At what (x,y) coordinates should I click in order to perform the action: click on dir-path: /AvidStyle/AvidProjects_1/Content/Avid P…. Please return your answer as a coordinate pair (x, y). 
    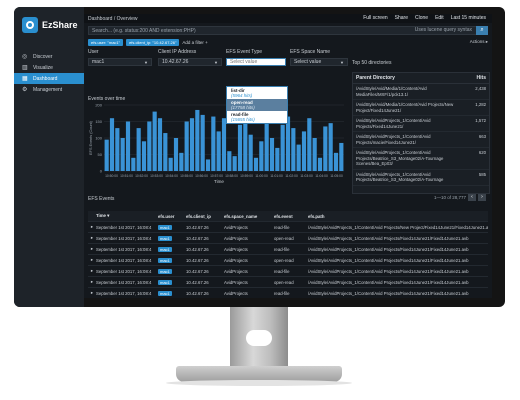
    Looking at the image, I should click on (393, 139).